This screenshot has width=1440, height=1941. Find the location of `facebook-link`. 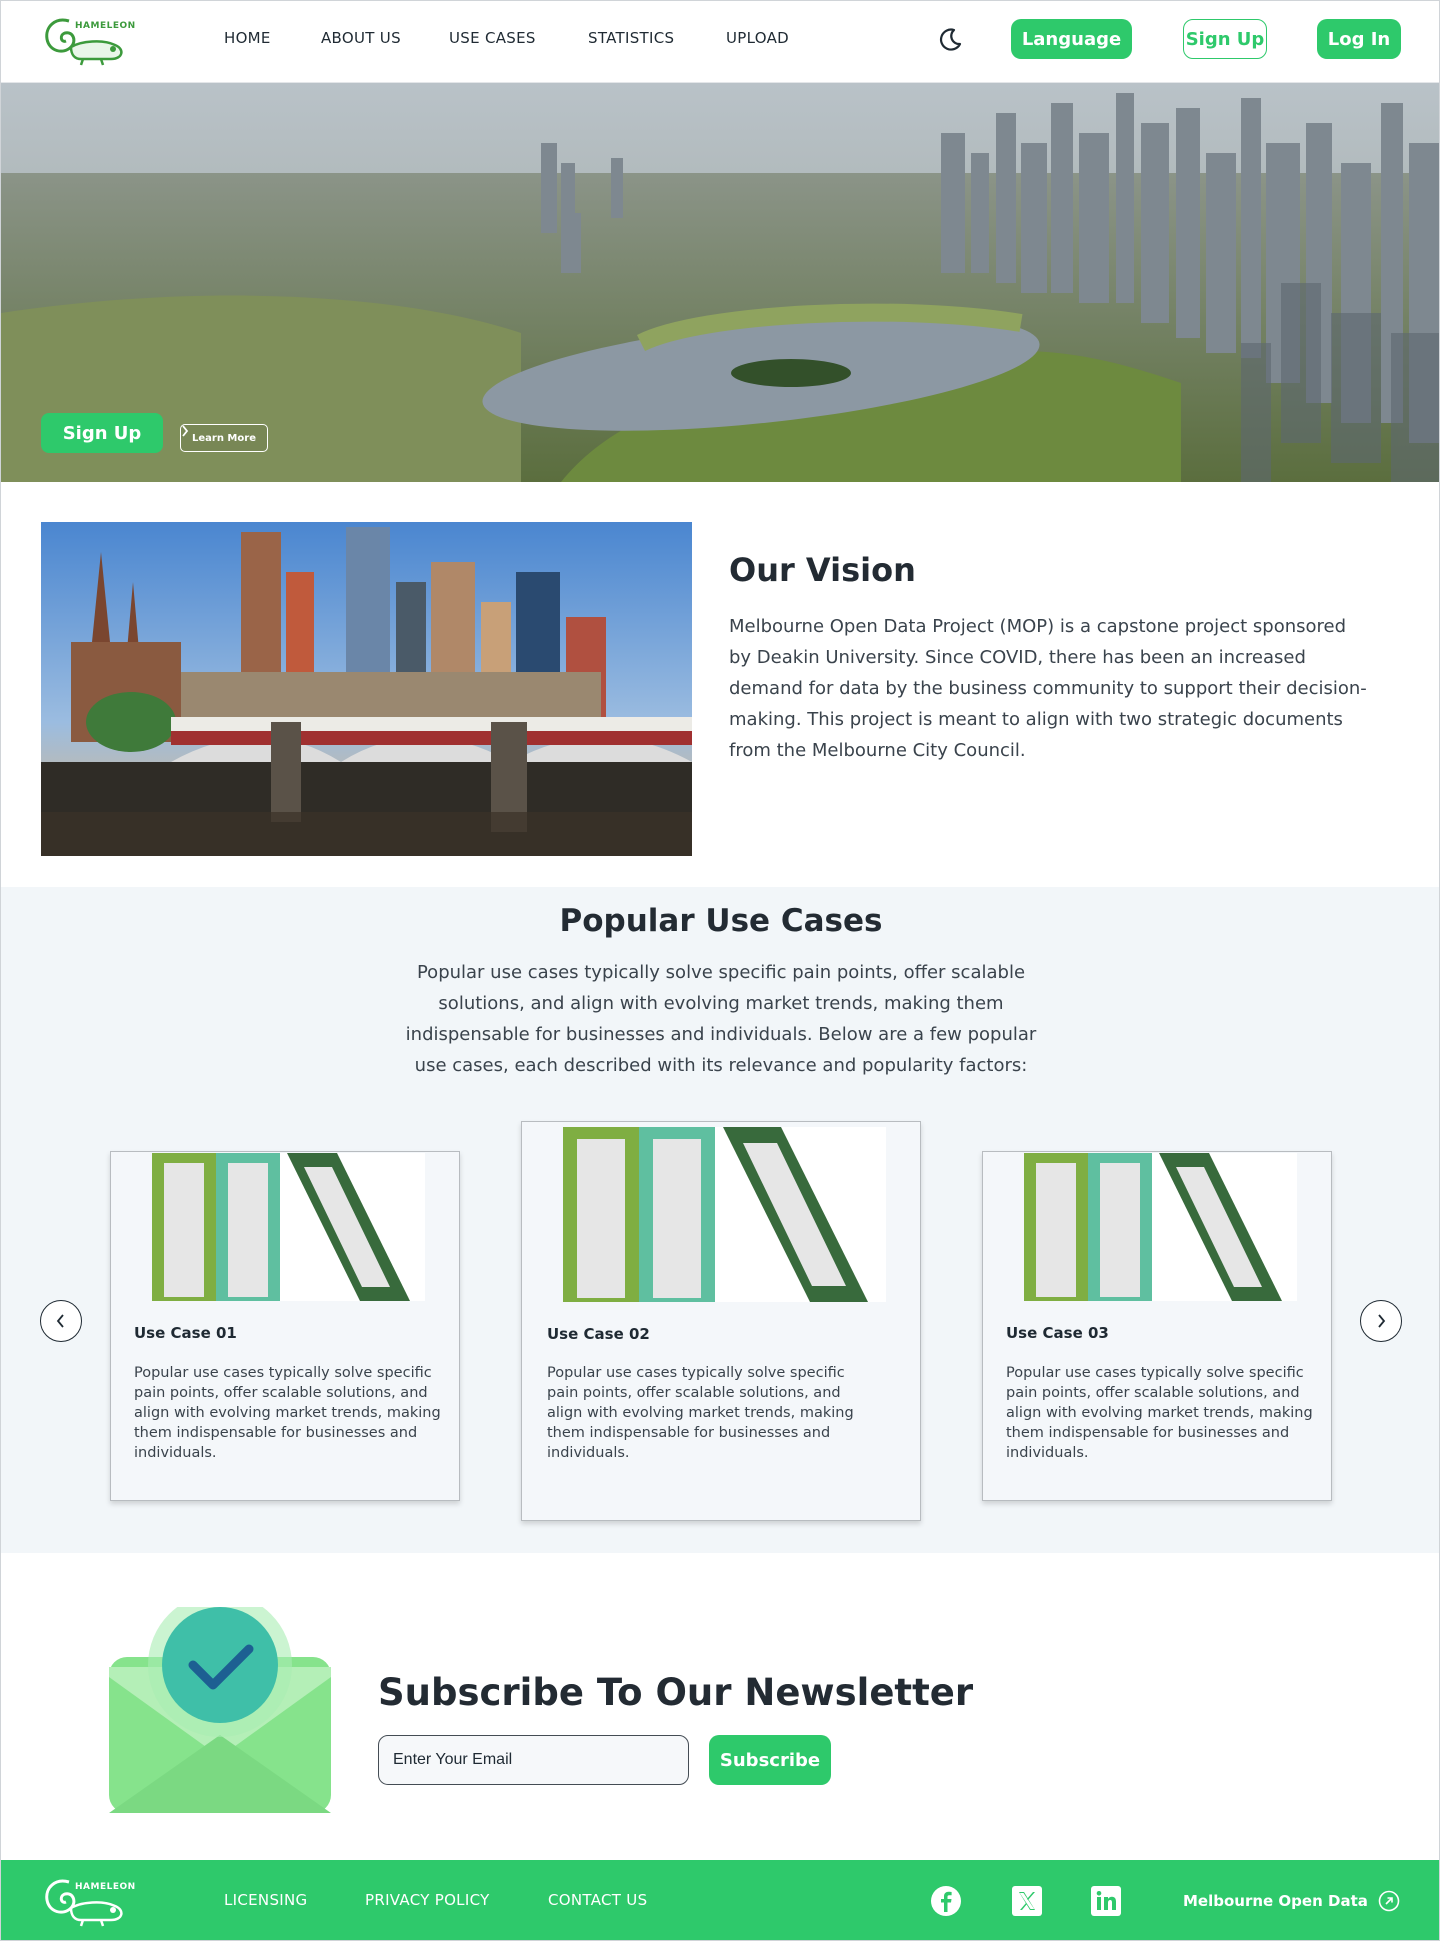

facebook-link is located at coordinates (946, 1901).